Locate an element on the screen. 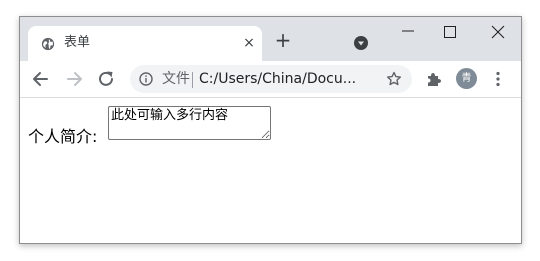  close-icon is located at coordinates (498, 32).